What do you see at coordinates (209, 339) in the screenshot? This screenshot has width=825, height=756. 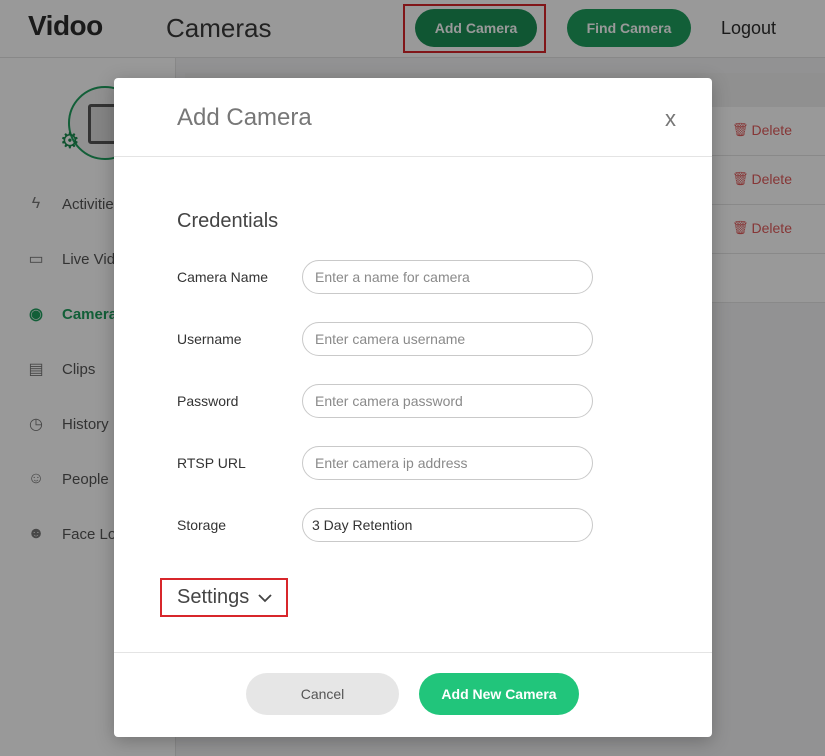 I see `username-label: Username` at bounding box center [209, 339].